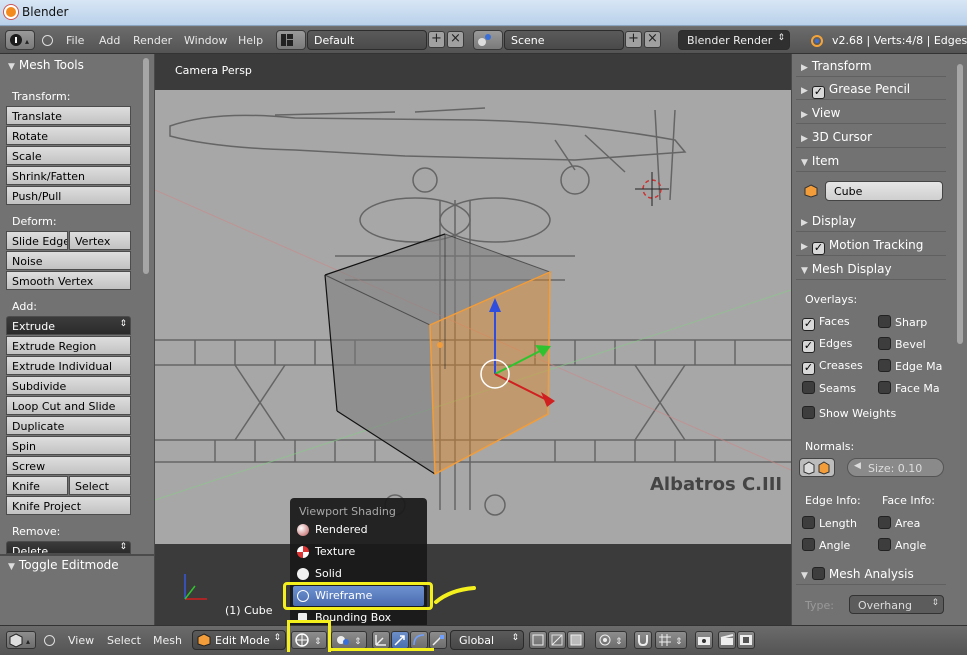 This screenshot has width=967, height=655. I want to click on scale-manipulator-button, so click(438, 640).